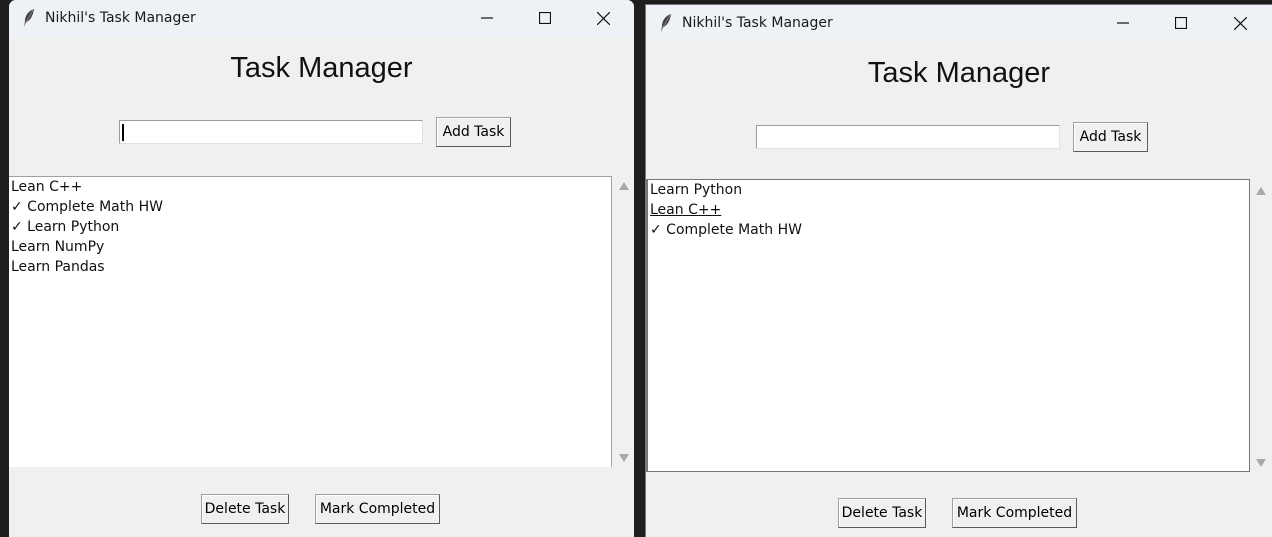  Describe the element at coordinates (685, 210) in the screenshot. I see `list-item-active: Lean C++` at that location.